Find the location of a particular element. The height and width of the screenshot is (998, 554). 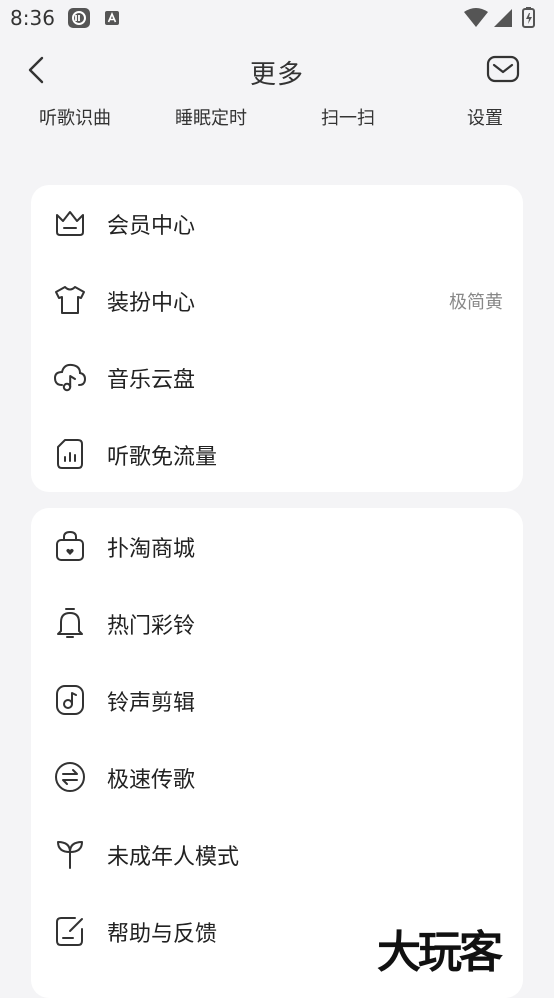

transfer-icon is located at coordinates (70, 777).